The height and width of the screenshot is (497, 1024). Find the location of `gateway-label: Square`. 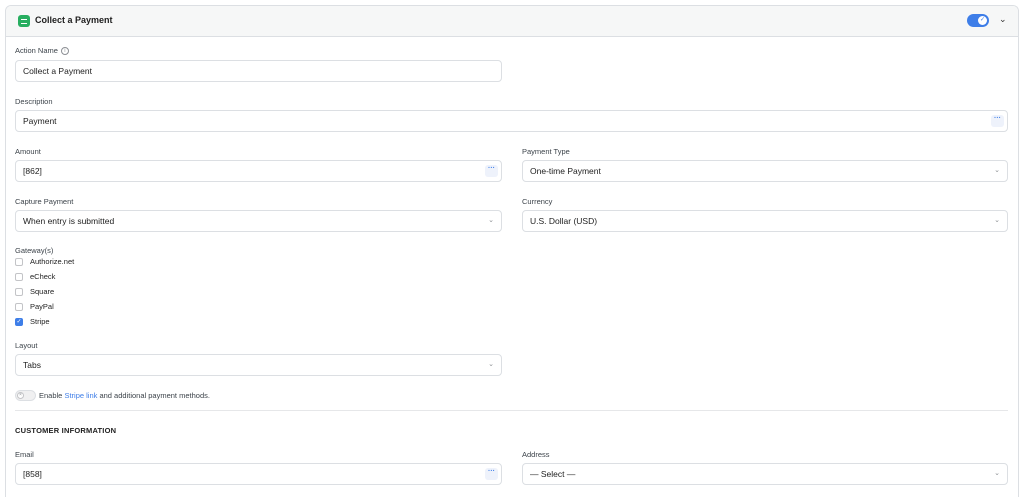

gateway-label: Square is located at coordinates (42, 291).